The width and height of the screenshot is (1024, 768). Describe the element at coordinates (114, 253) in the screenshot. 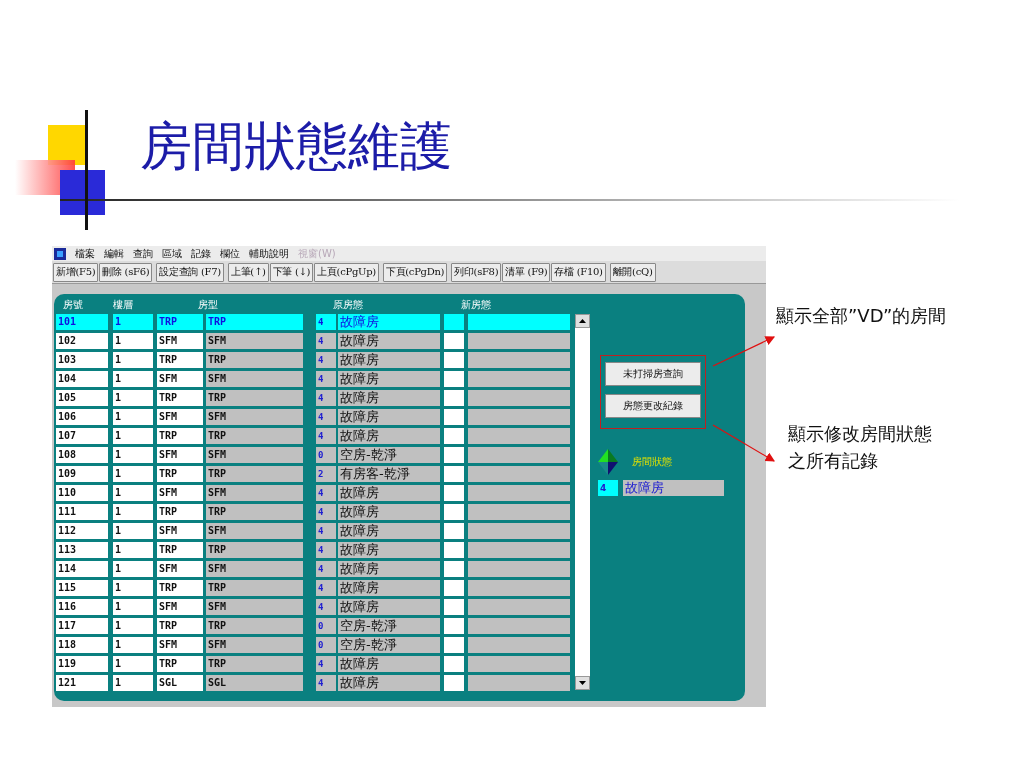

I see `menu-item: 編輯` at that location.